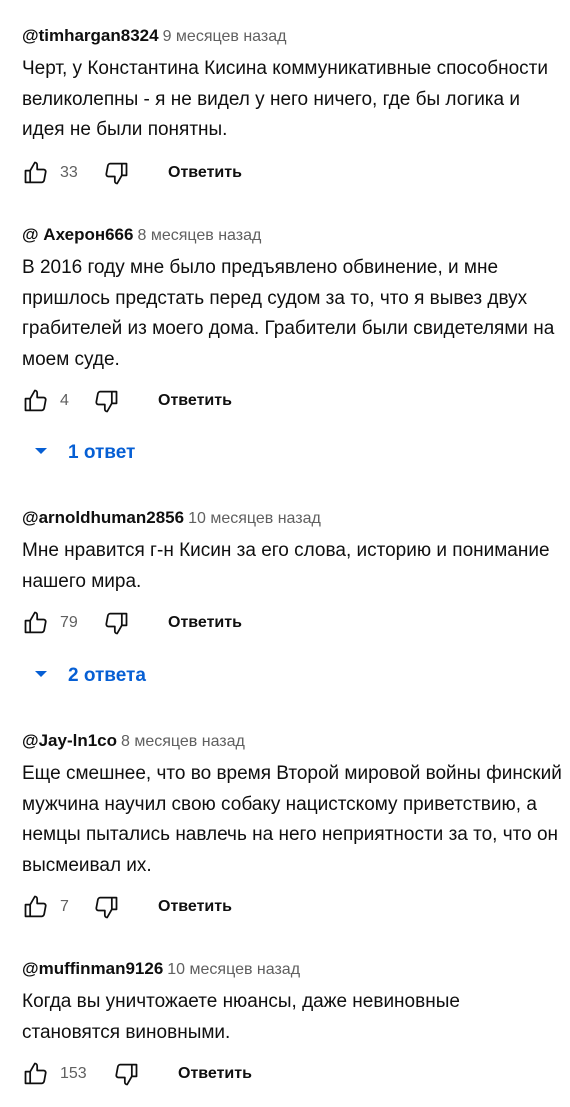 Image resolution: width=570 pixels, height=1107 pixels. What do you see at coordinates (92, 968) in the screenshot?
I see `comment-author: @muffinman9126` at bounding box center [92, 968].